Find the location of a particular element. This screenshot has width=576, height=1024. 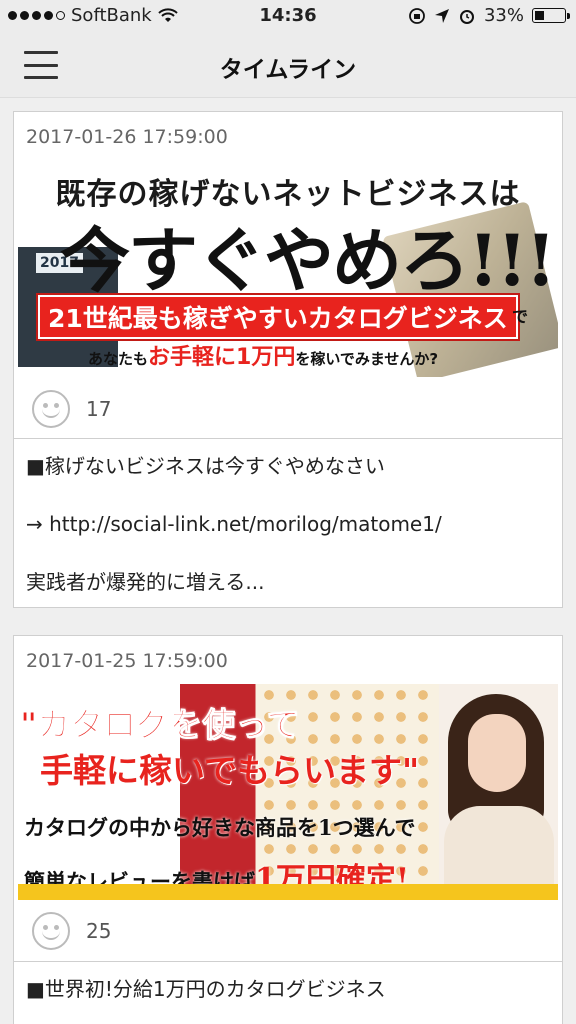

post-text-line: ■世界初!分給1万円のカタログビジネス is located at coordinates (206, 989).